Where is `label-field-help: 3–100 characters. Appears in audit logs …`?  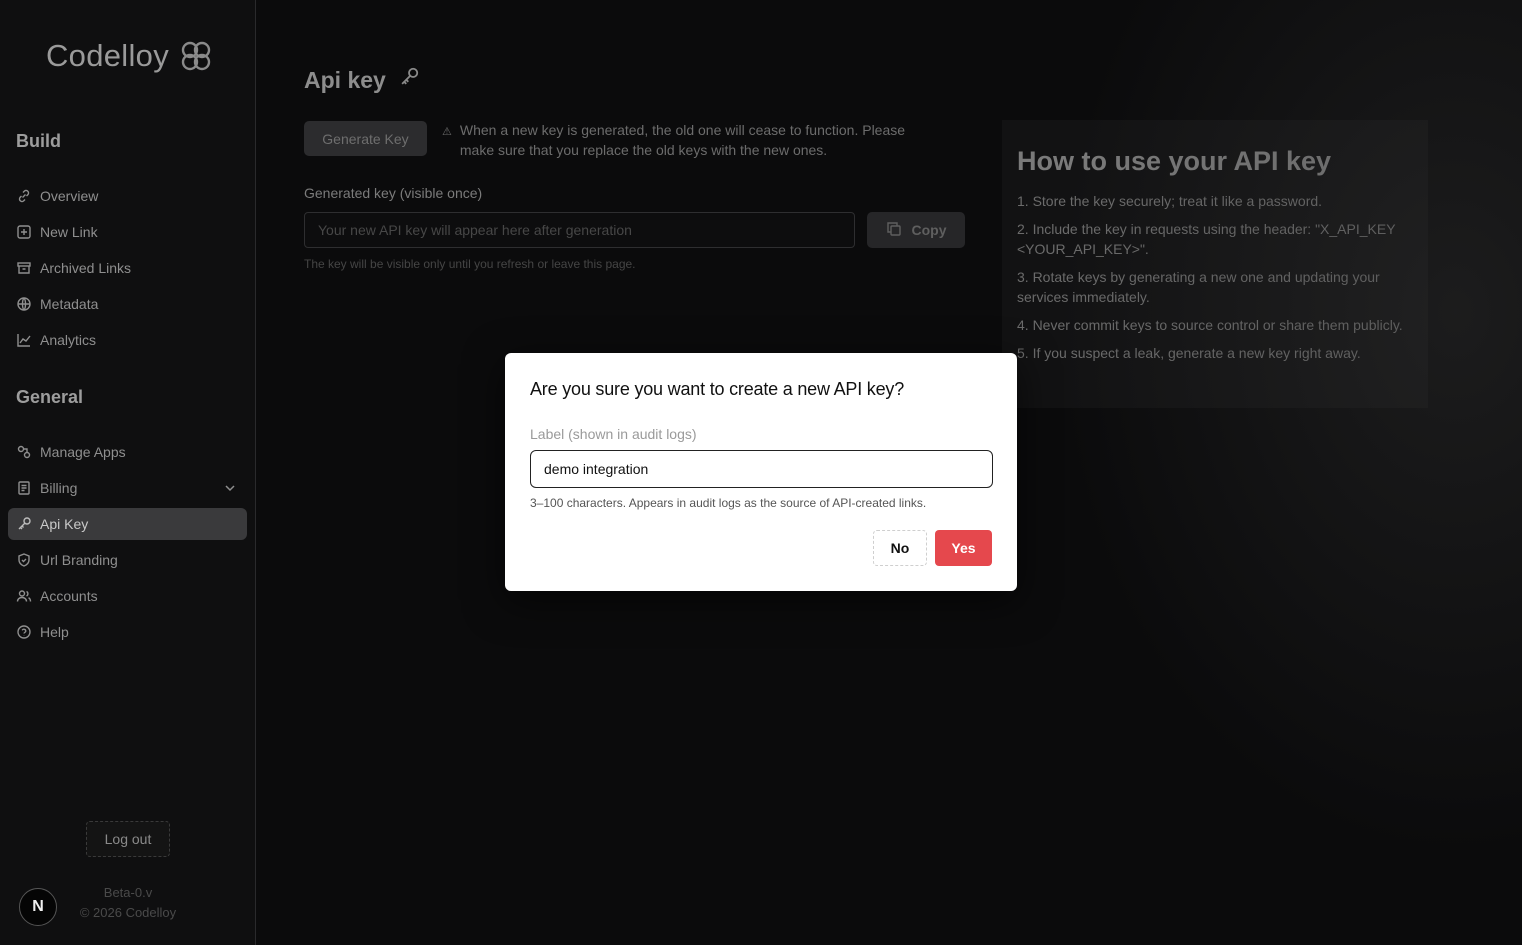 label-field-help: 3–100 characters. Appears in audit logs … is located at coordinates (728, 503).